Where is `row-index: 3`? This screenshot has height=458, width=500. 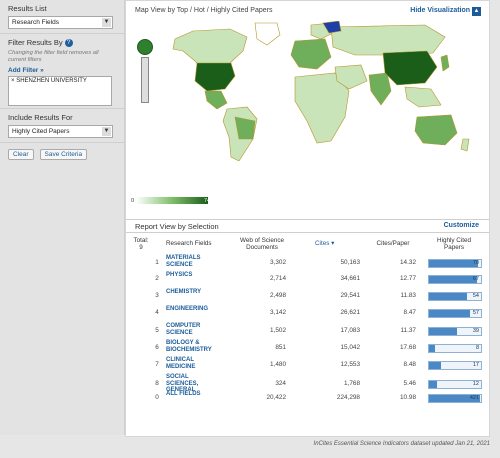
row-index: 3 is located at coordinates (157, 295).